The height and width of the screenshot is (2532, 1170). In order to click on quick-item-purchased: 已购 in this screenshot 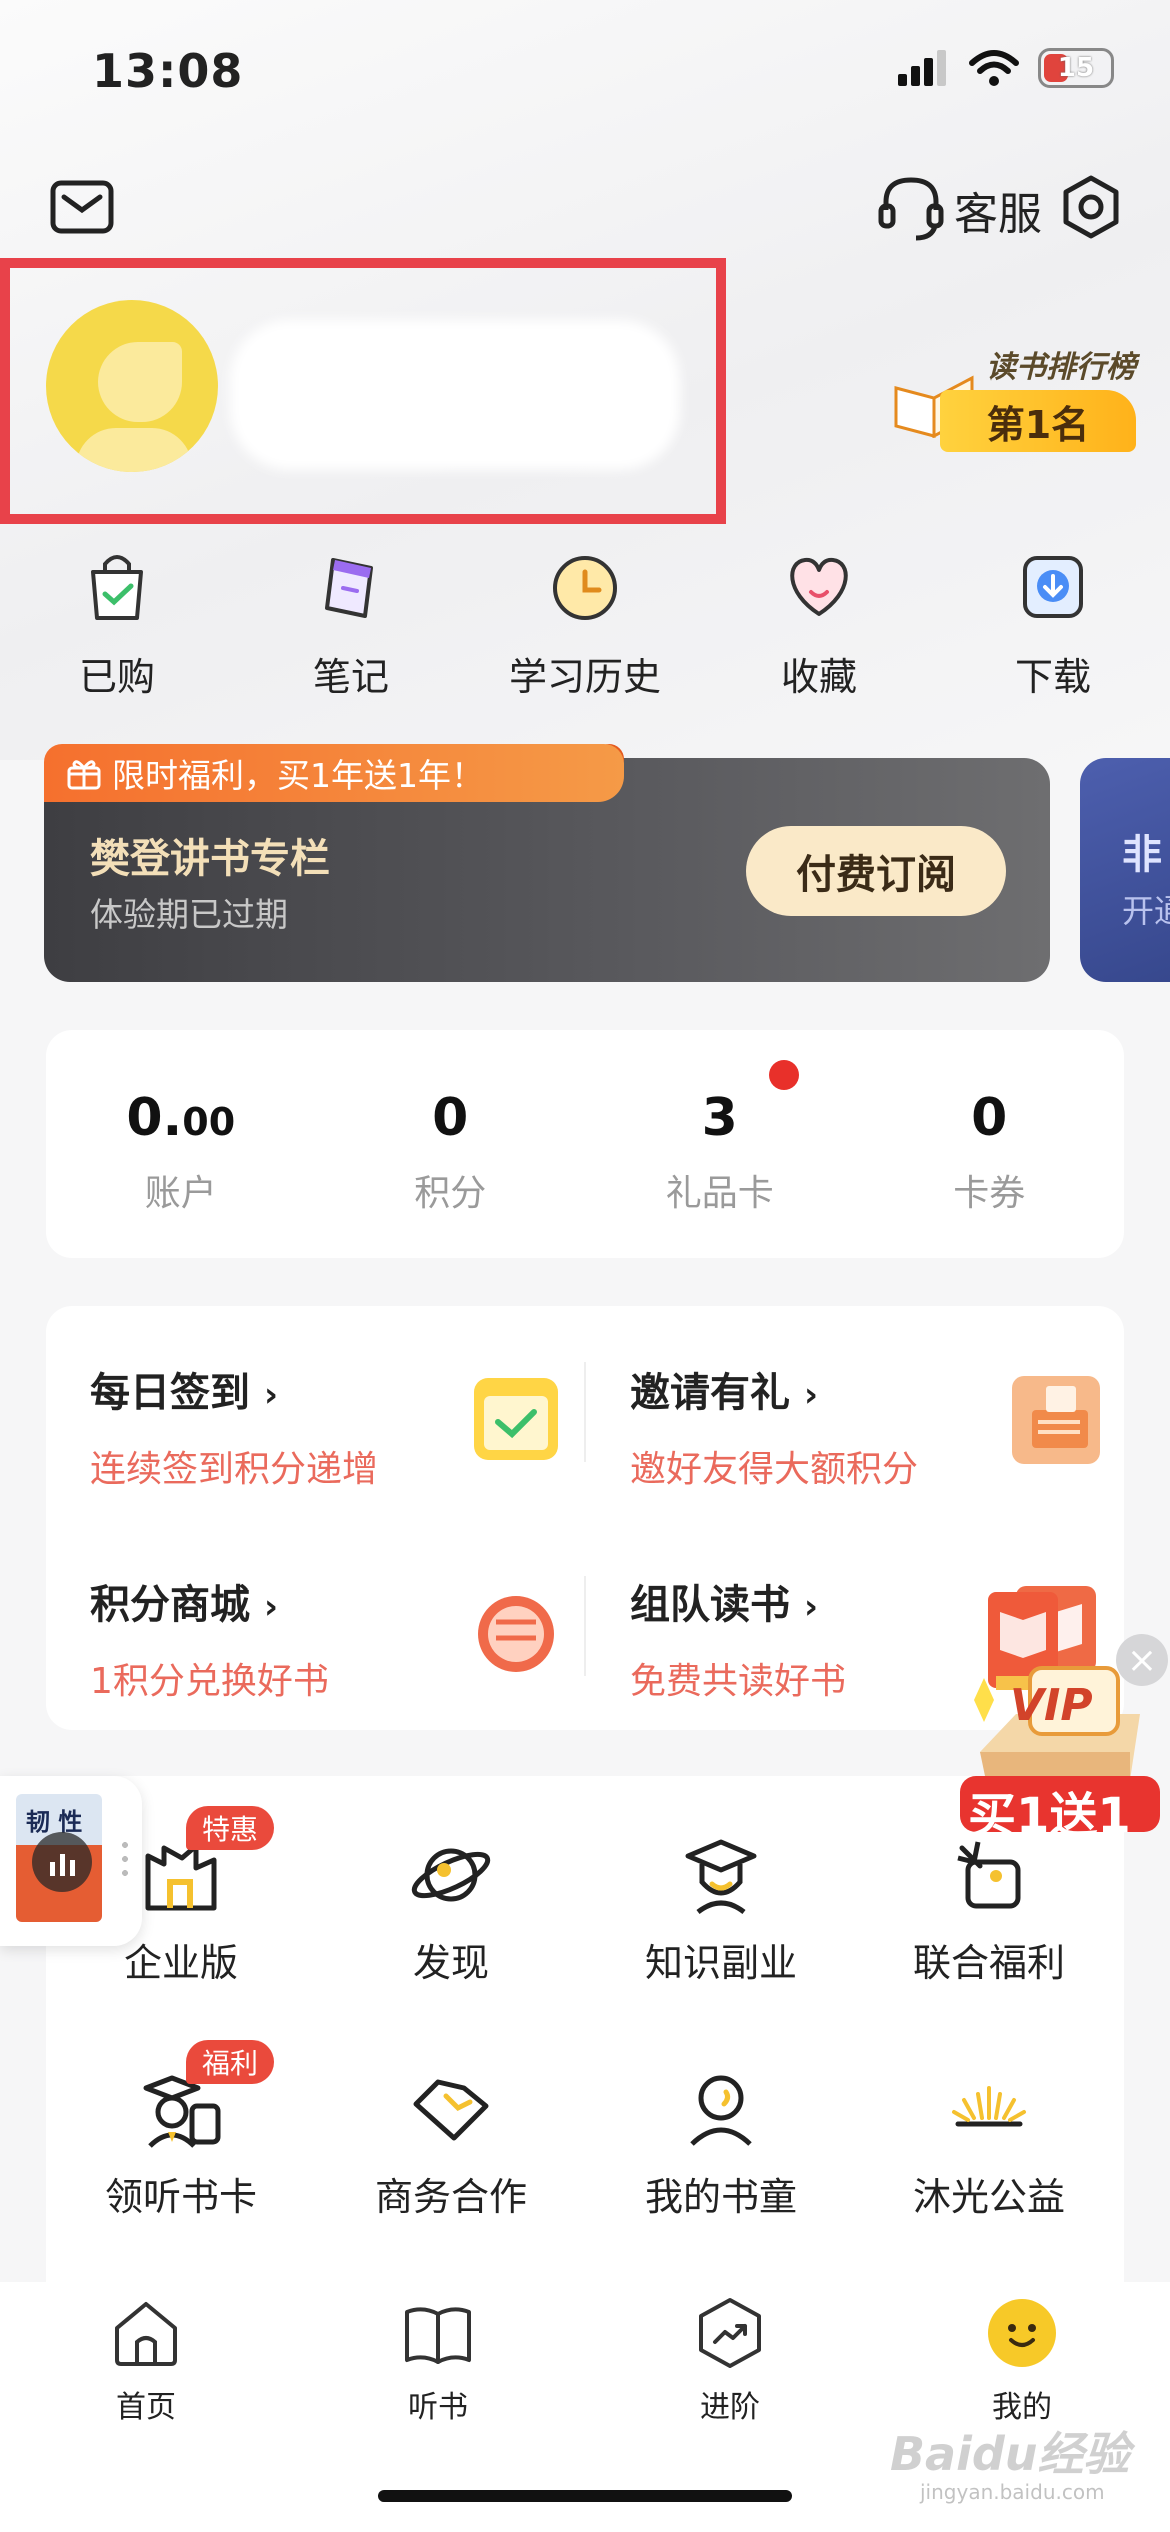, I will do `click(117, 624)`.